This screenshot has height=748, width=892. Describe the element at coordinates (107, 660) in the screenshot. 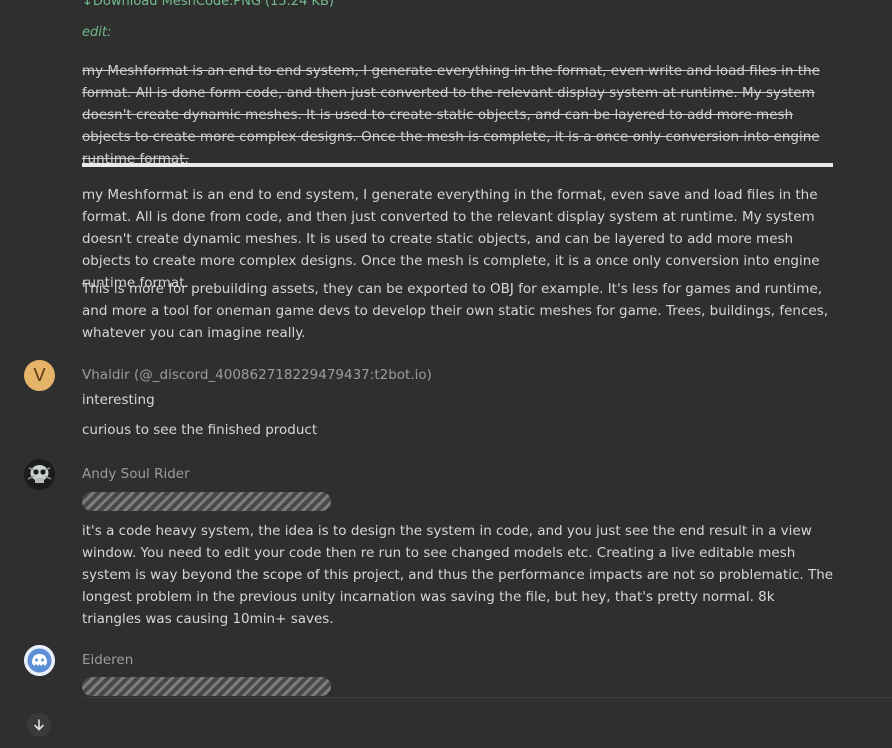

I see `username-eideren: Eideren` at that location.